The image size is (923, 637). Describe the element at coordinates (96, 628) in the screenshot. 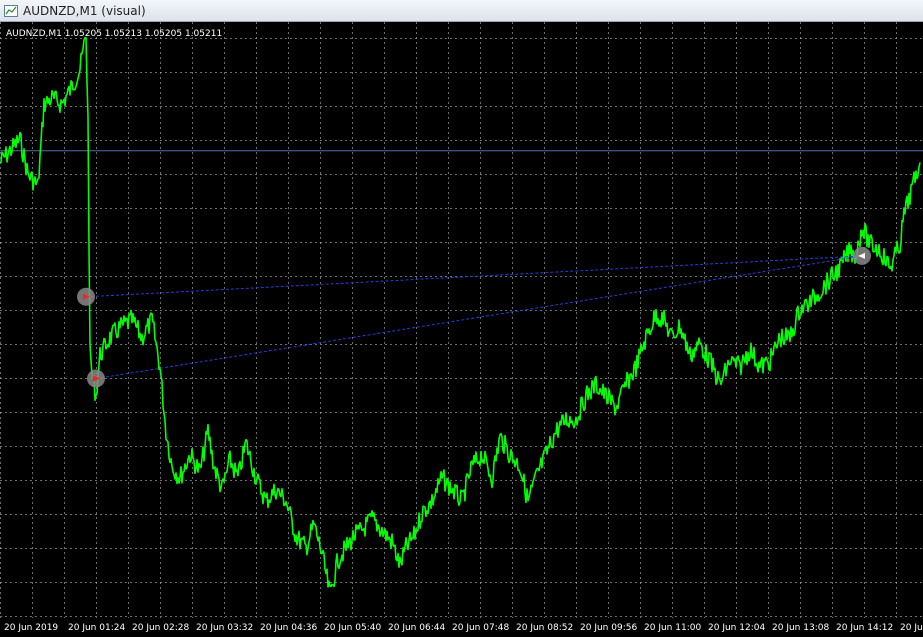

I see `x-tick-label: 20 Jun 01:24` at that location.